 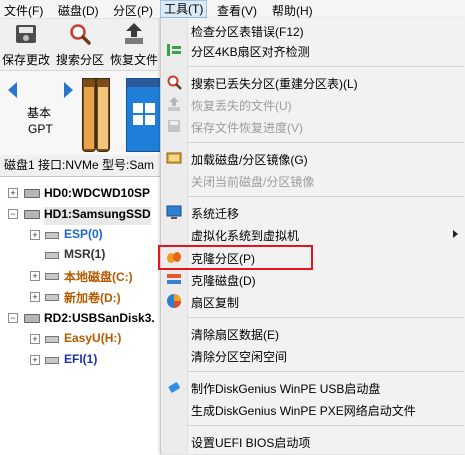 What do you see at coordinates (40, 129) in the screenshot?
I see `partition-style-label: GPT` at bounding box center [40, 129].